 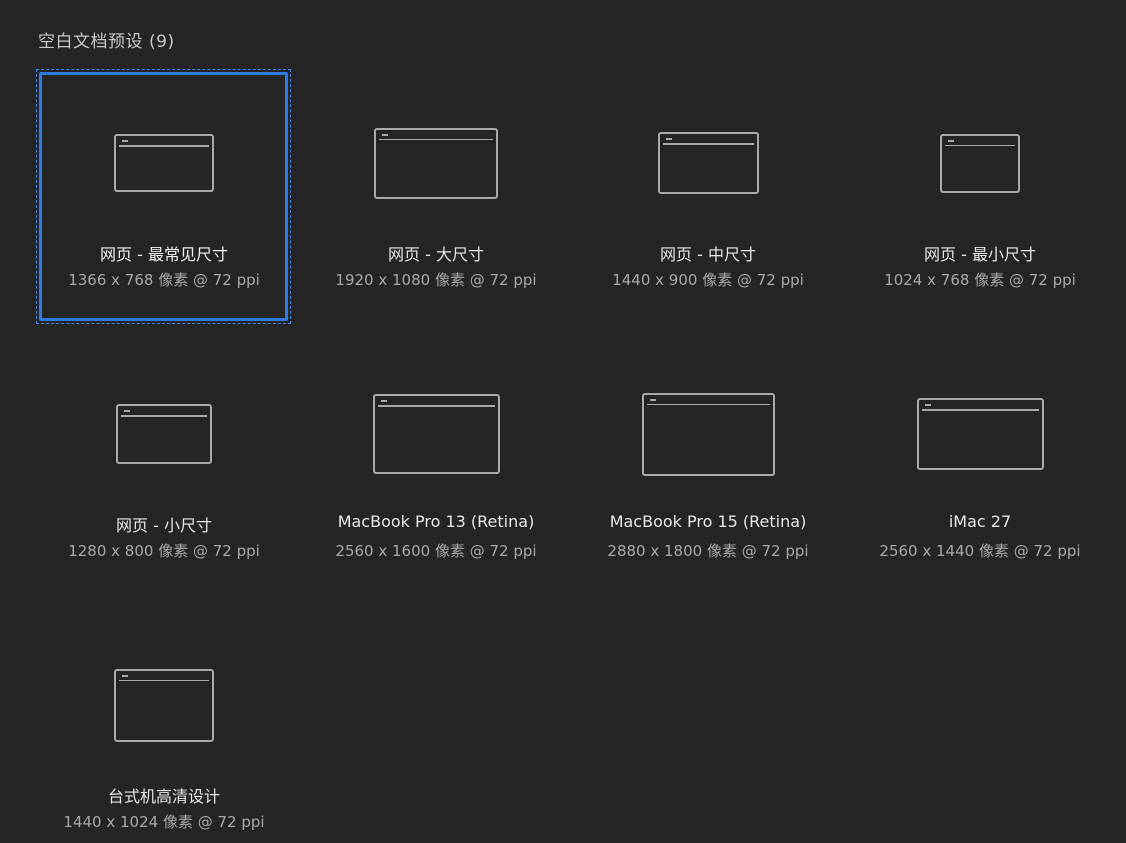 What do you see at coordinates (164, 254) in the screenshot?
I see `preset-name: 网页 - 最常见尺寸` at bounding box center [164, 254].